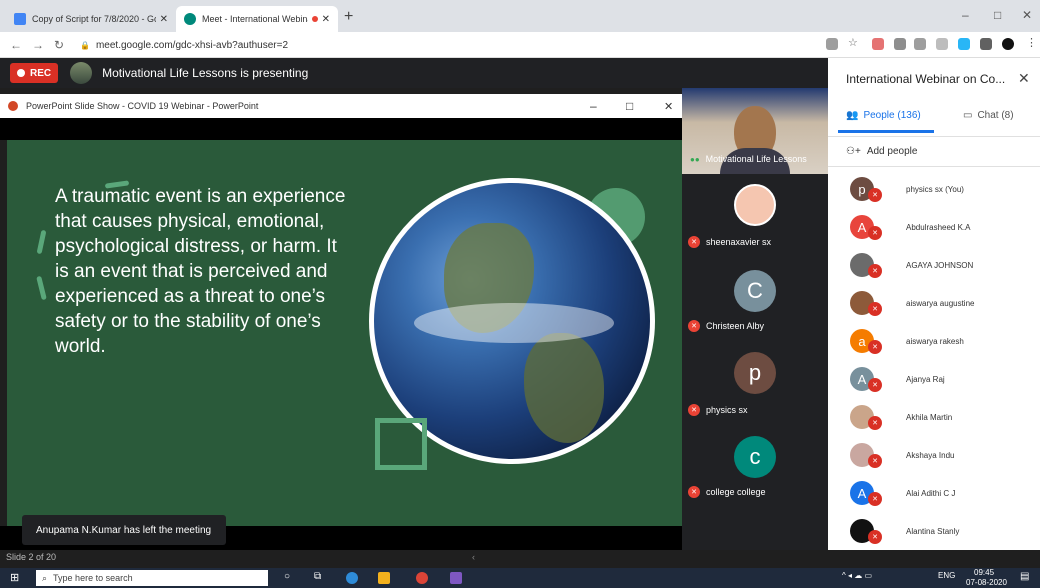 The width and height of the screenshot is (1040, 588). I want to click on ppt-minimize-button: –, so click(593, 106).